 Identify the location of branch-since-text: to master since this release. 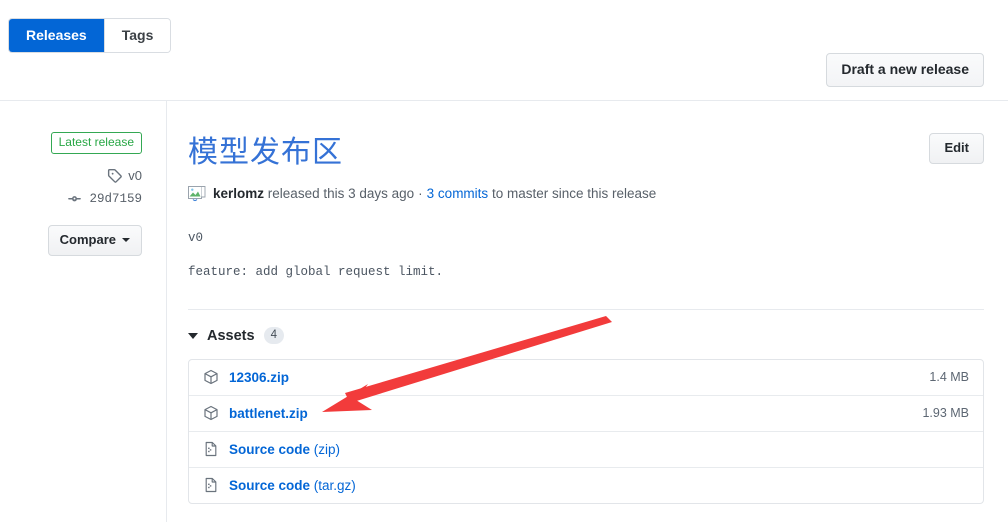
(574, 193).